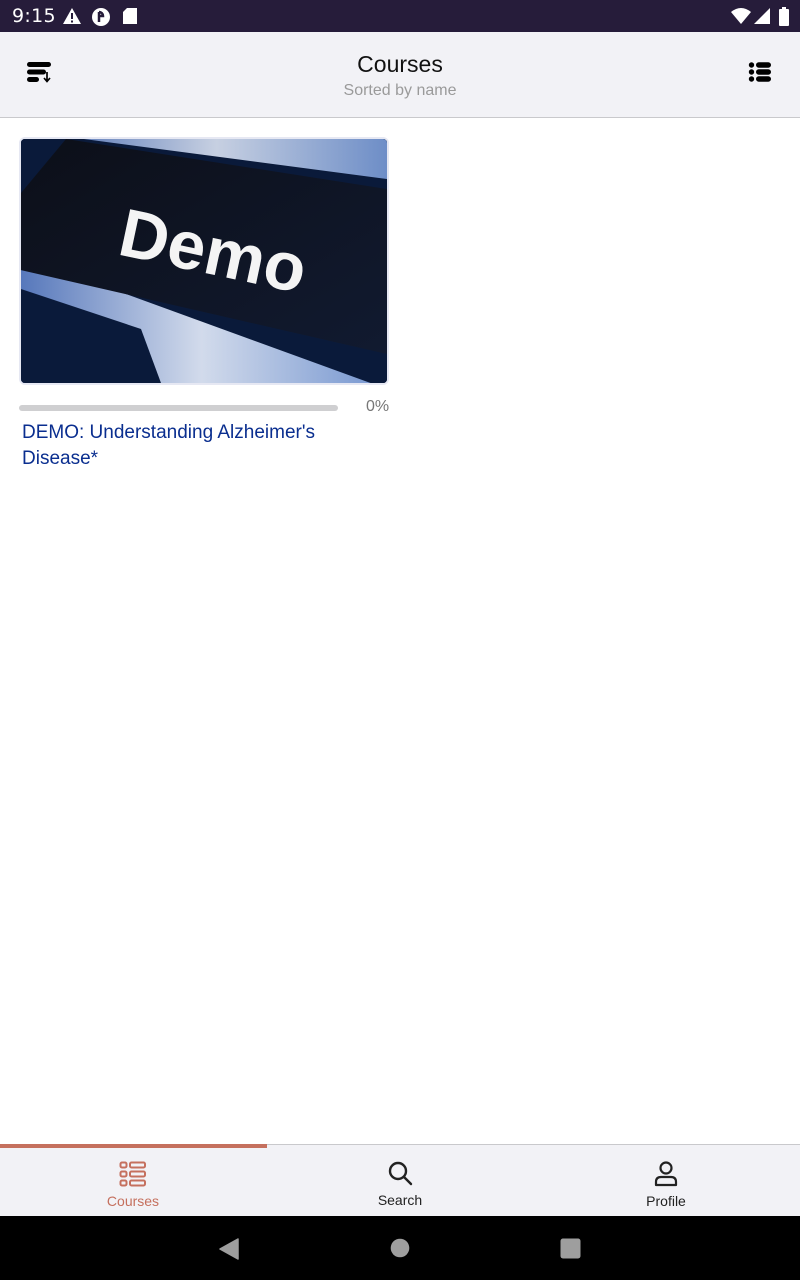  What do you see at coordinates (130, 18) in the screenshot?
I see `sd-card-icon` at bounding box center [130, 18].